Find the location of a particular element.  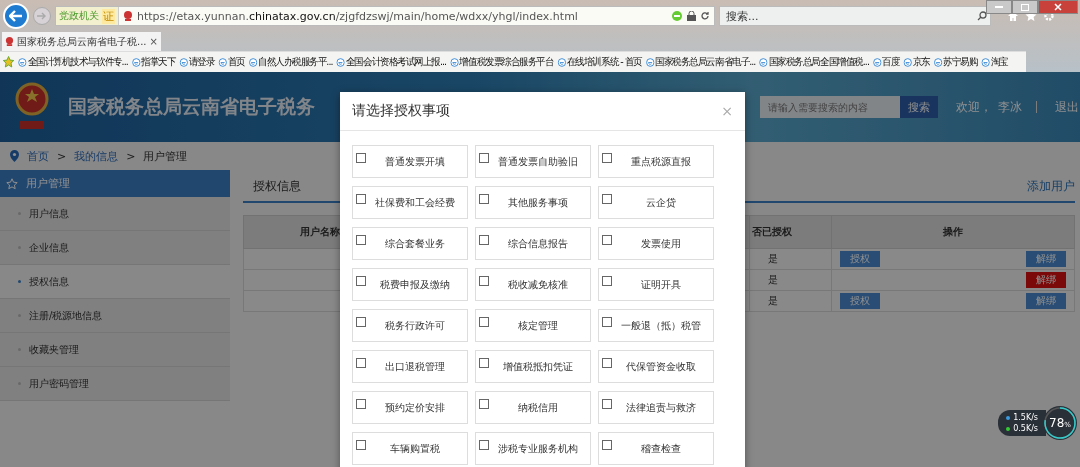

minimize-button is located at coordinates (999, 7).